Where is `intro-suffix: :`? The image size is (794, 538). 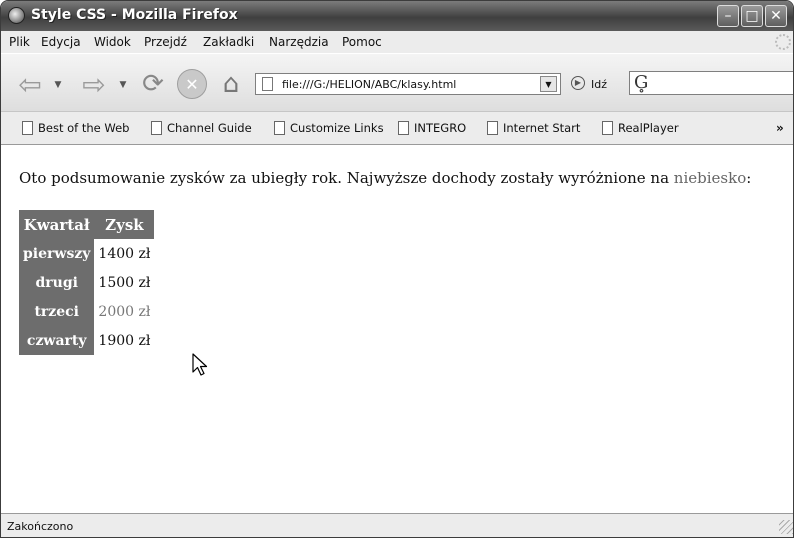
intro-suffix: : is located at coordinates (749, 178).